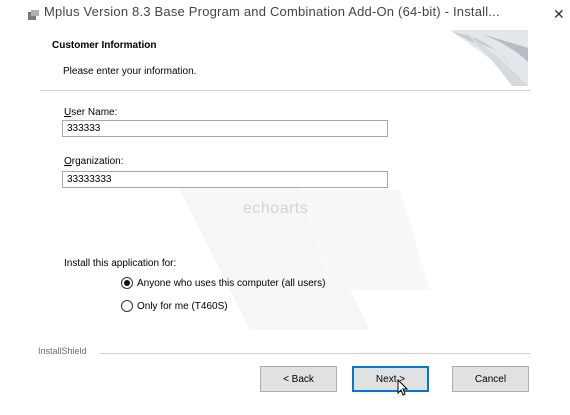 The height and width of the screenshot is (415, 570). Describe the element at coordinates (130, 71) in the screenshot. I see `page-subtitle: Please enter your information.` at that location.